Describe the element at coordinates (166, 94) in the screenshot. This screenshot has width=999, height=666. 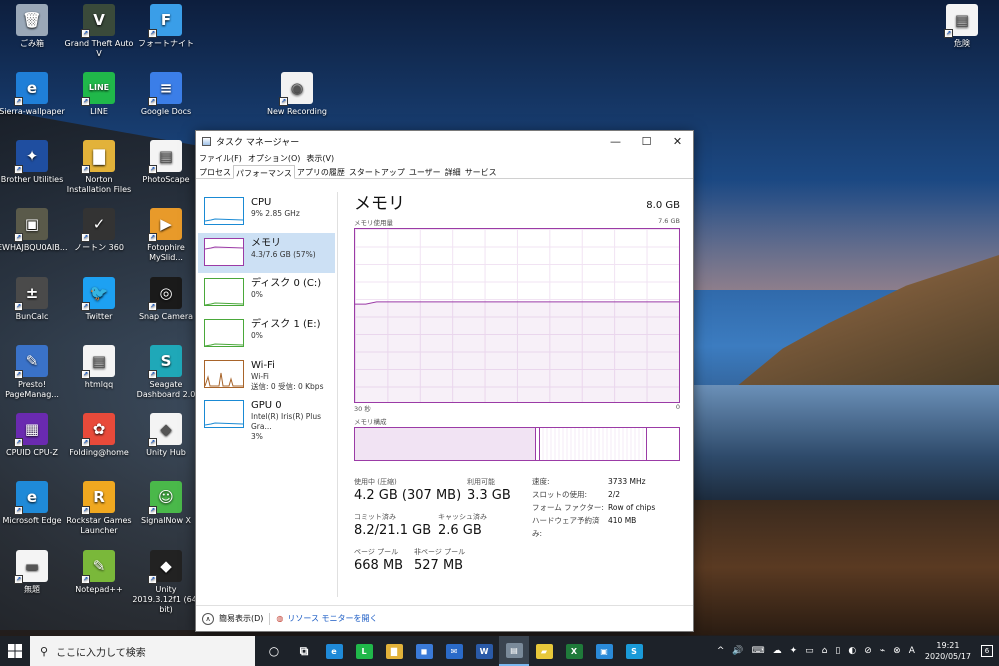
I see `desktop-icon: ≡ ↗ Google Docs` at that location.